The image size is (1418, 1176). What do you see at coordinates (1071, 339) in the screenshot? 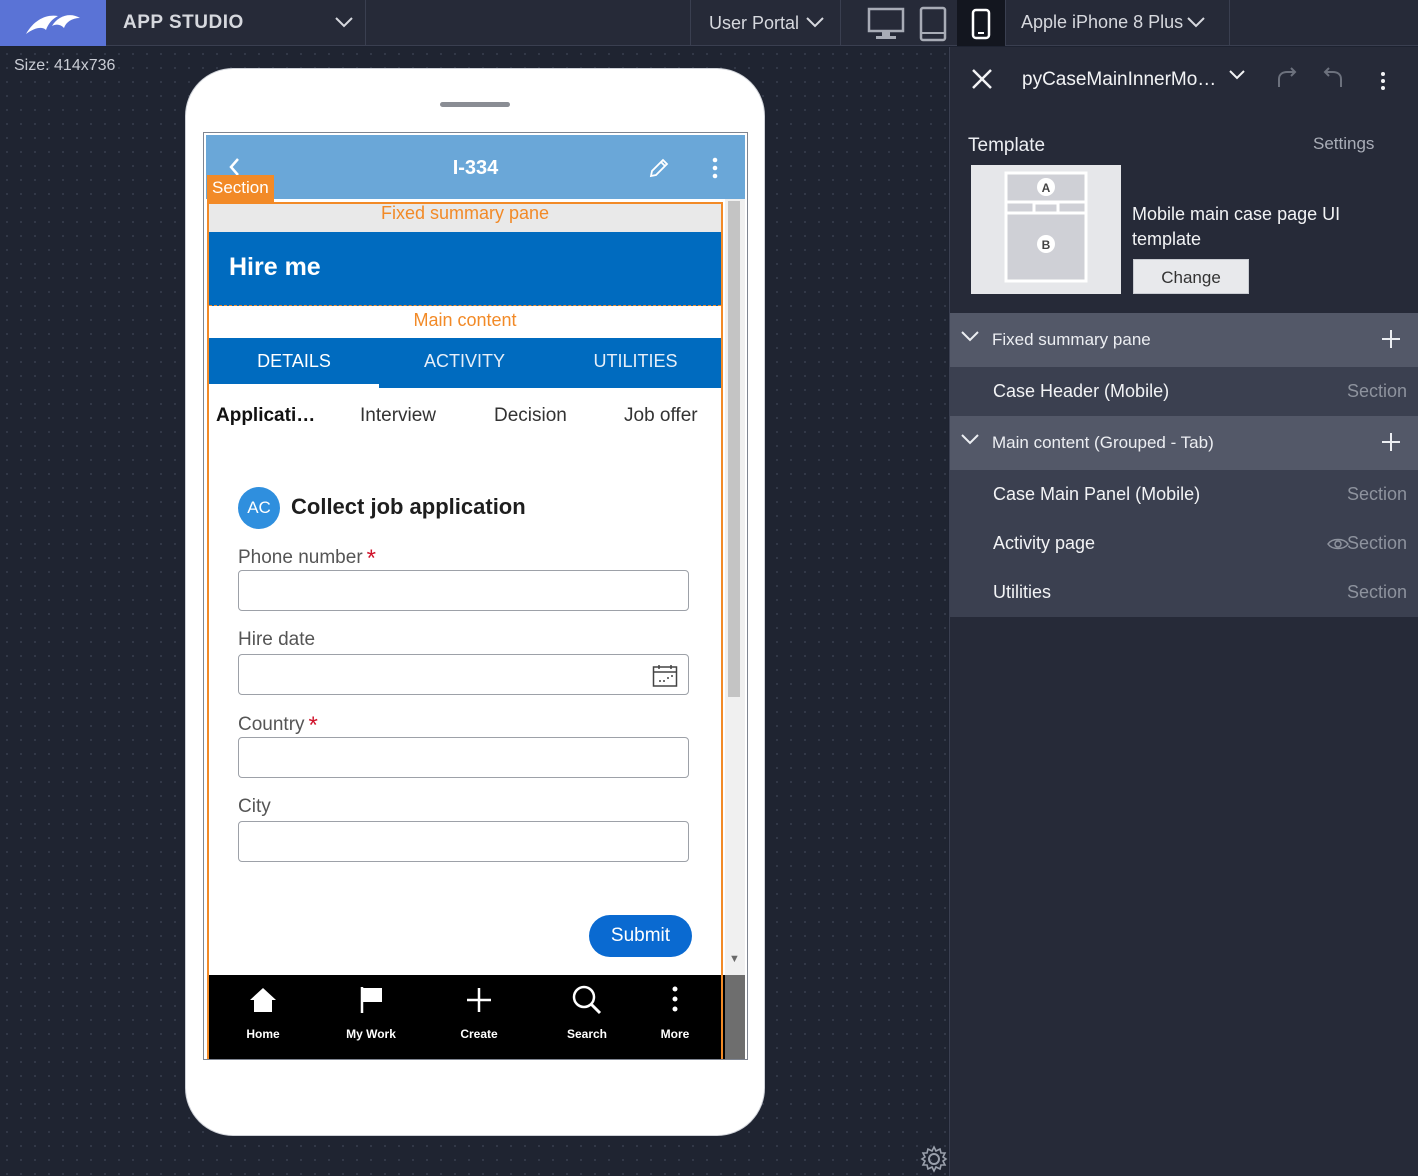
I see `group-label: Fixed summary pane` at bounding box center [1071, 339].